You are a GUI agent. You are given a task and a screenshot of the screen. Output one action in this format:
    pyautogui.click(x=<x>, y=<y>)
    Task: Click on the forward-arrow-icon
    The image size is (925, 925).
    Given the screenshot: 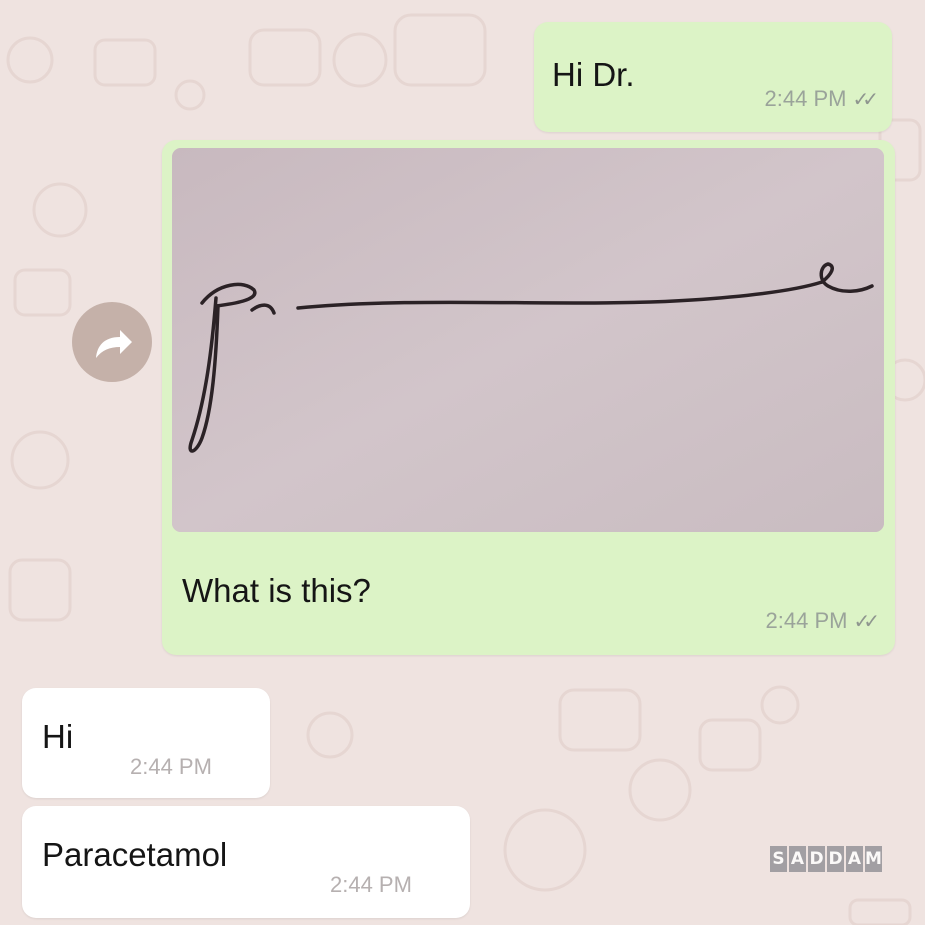 What is the action you would take?
    pyautogui.click(x=114, y=344)
    